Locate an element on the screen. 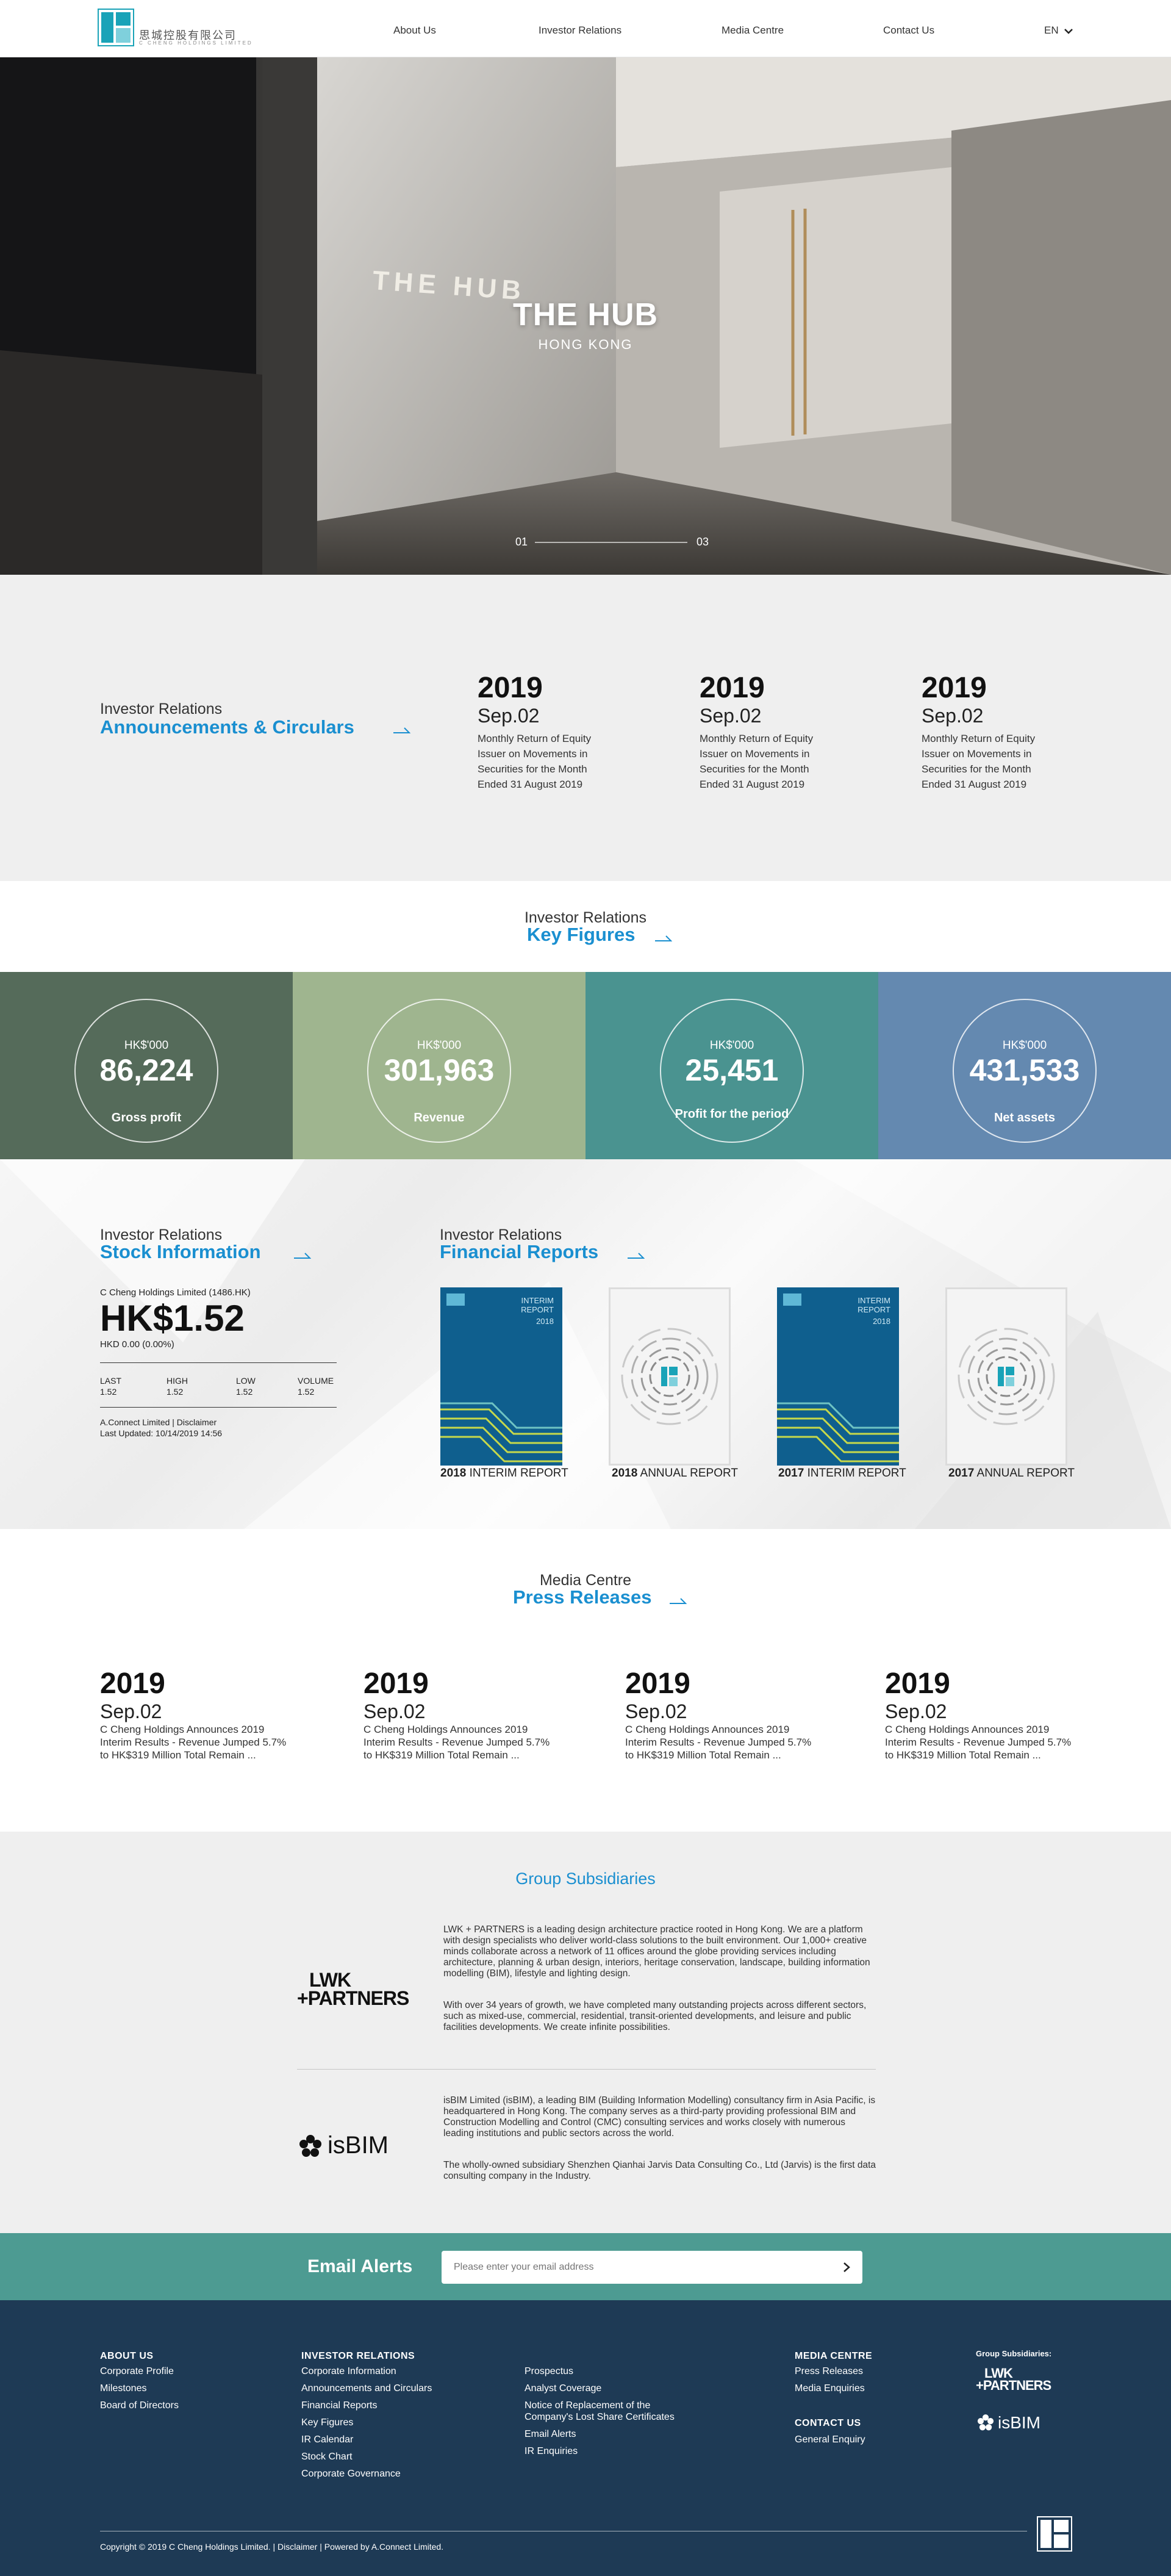 The image size is (1171, 2576). powered-by-text: Powered by A.Connect Limited. is located at coordinates (383, 2547).